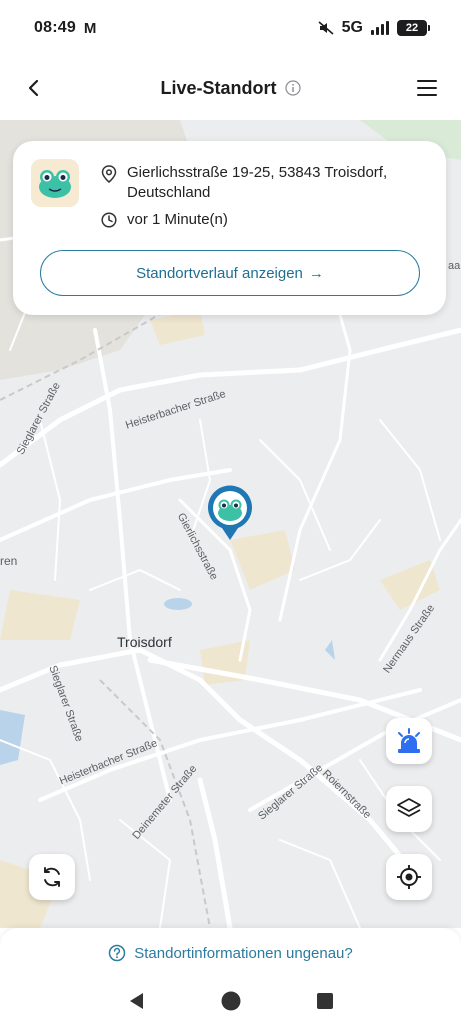  I want to click on siren-icon, so click(409, 740).